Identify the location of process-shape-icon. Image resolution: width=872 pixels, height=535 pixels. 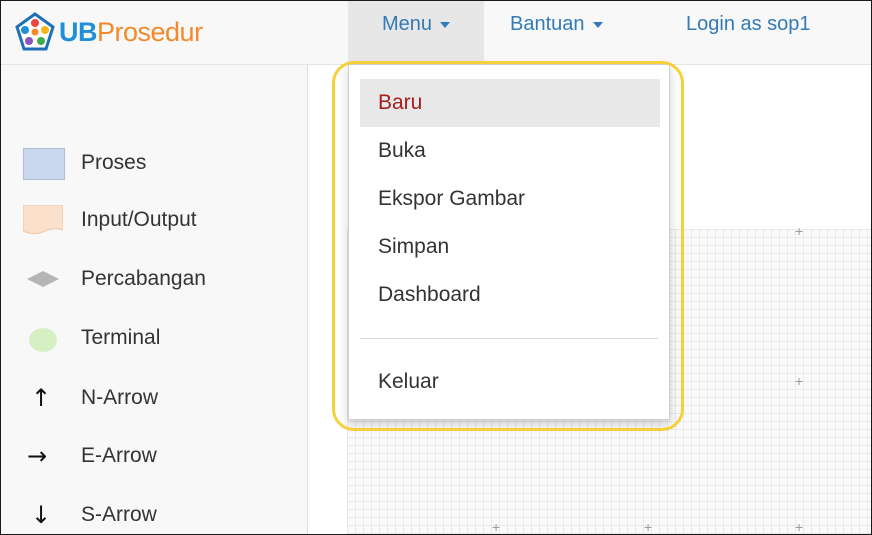
(44, 164).